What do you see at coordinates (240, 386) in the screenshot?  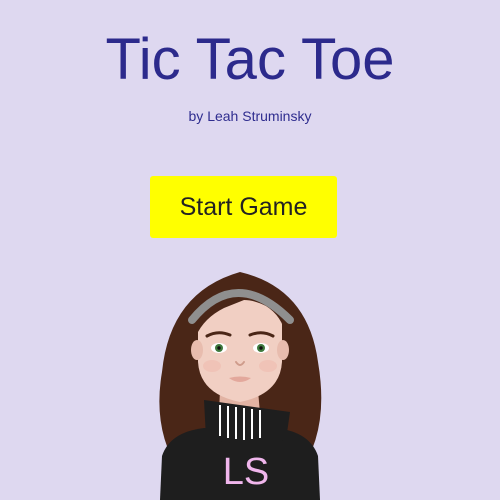 I see `author-avatar: LS` at bounding box center [240, 386].